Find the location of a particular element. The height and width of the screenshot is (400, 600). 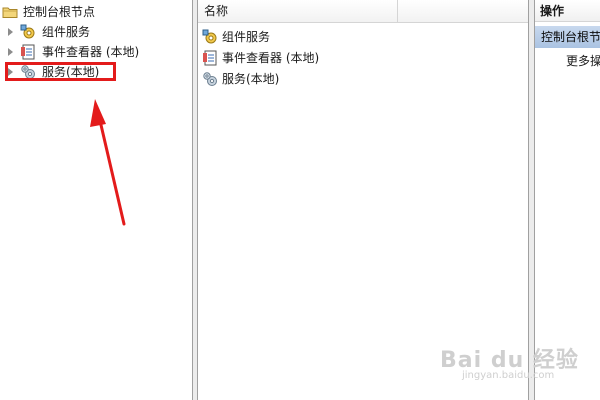

actions-header: 操作 is located at coordinates (567, 11).